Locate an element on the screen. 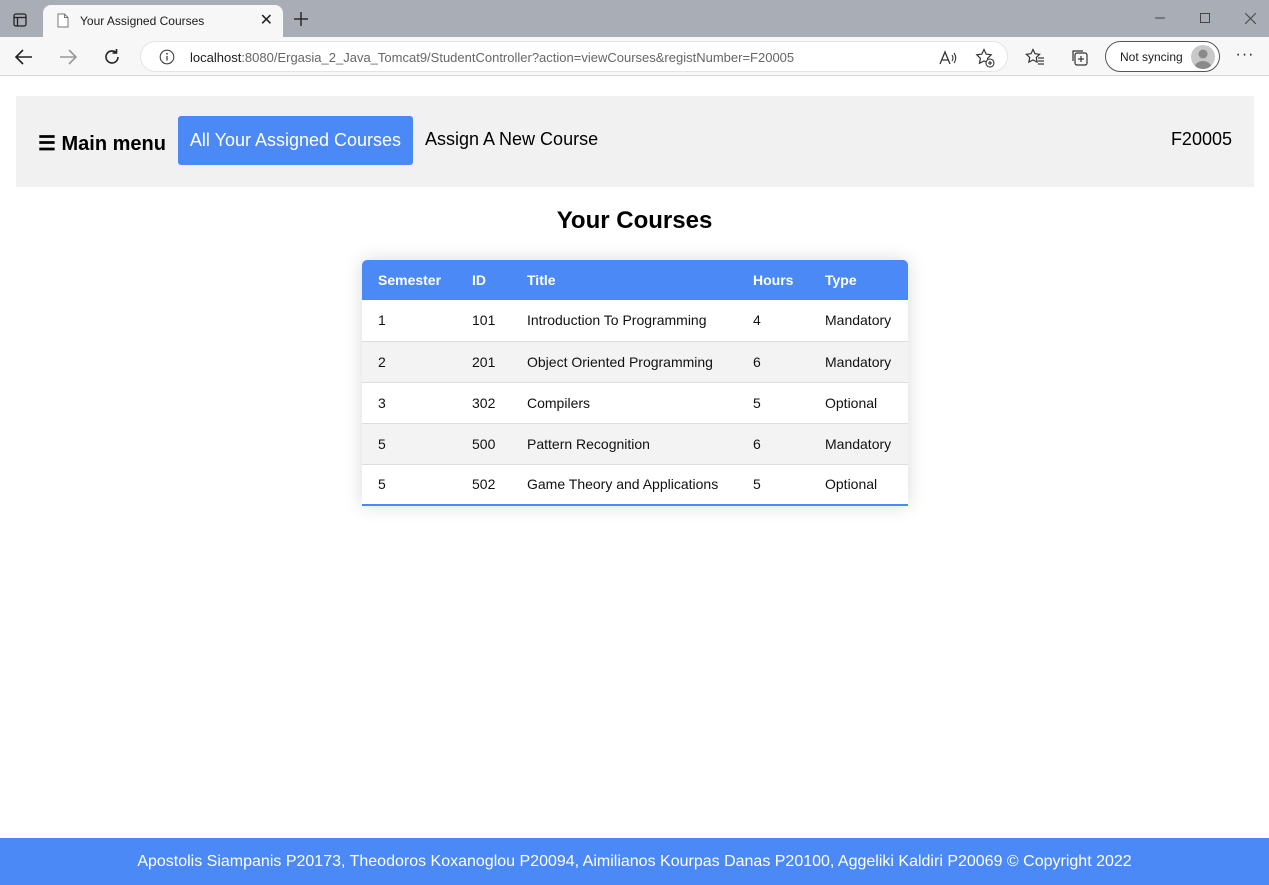 The width and height of the screenshot is (1269, 885). forward-arrow-icon is located at coordinates (68, 57).